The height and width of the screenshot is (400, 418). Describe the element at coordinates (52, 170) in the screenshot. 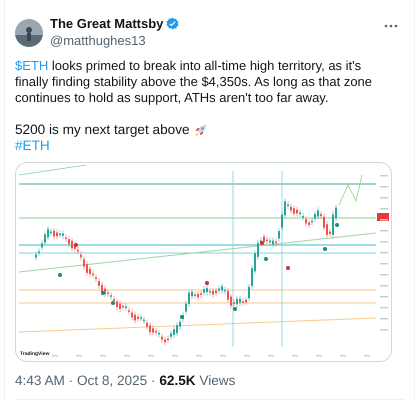

I see `trend-line` at that location.